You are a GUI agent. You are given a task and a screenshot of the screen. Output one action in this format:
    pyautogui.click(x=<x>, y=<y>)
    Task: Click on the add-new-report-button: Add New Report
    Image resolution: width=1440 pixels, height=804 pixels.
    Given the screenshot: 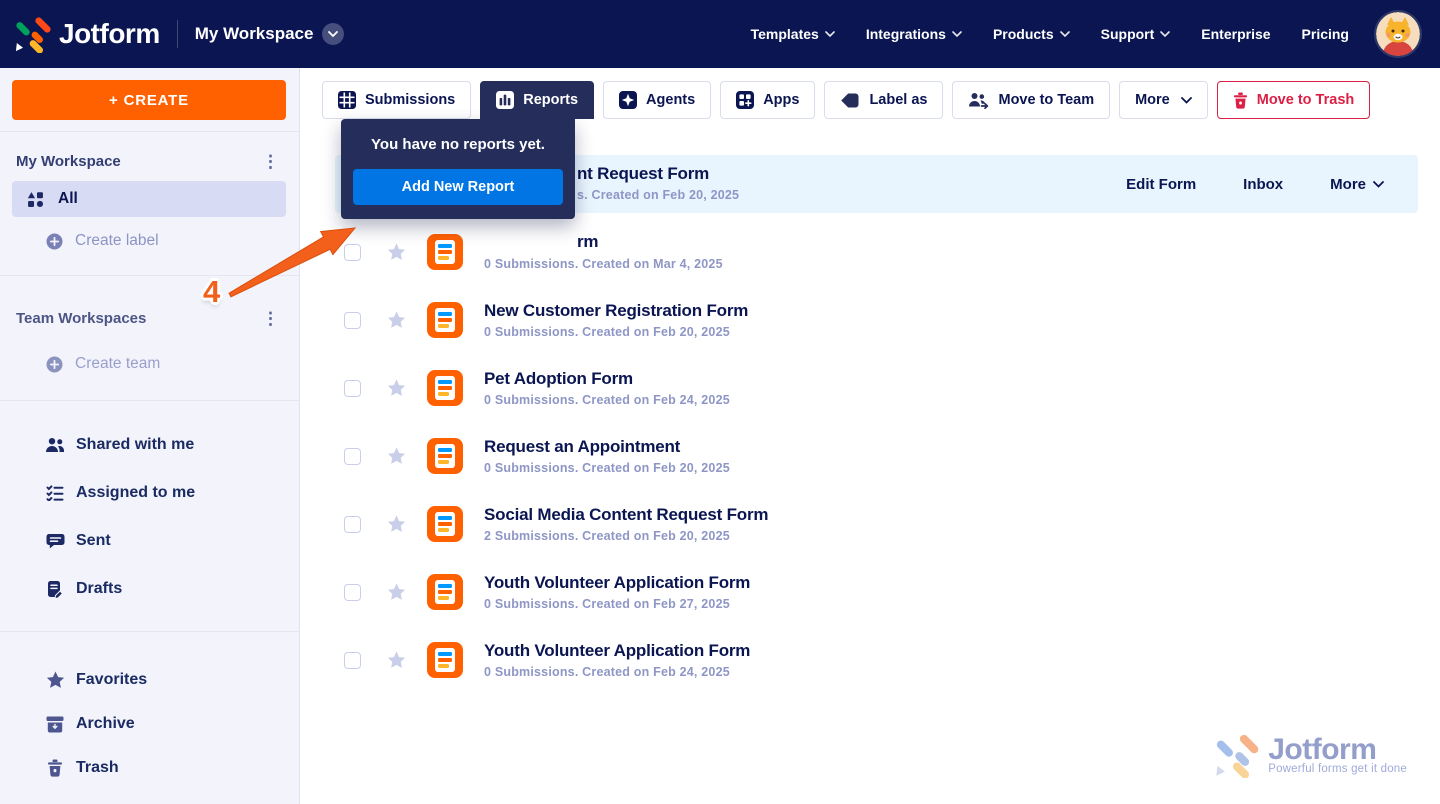 What is the action you would take?
    pyautogui.click(x=458, y=187)
    